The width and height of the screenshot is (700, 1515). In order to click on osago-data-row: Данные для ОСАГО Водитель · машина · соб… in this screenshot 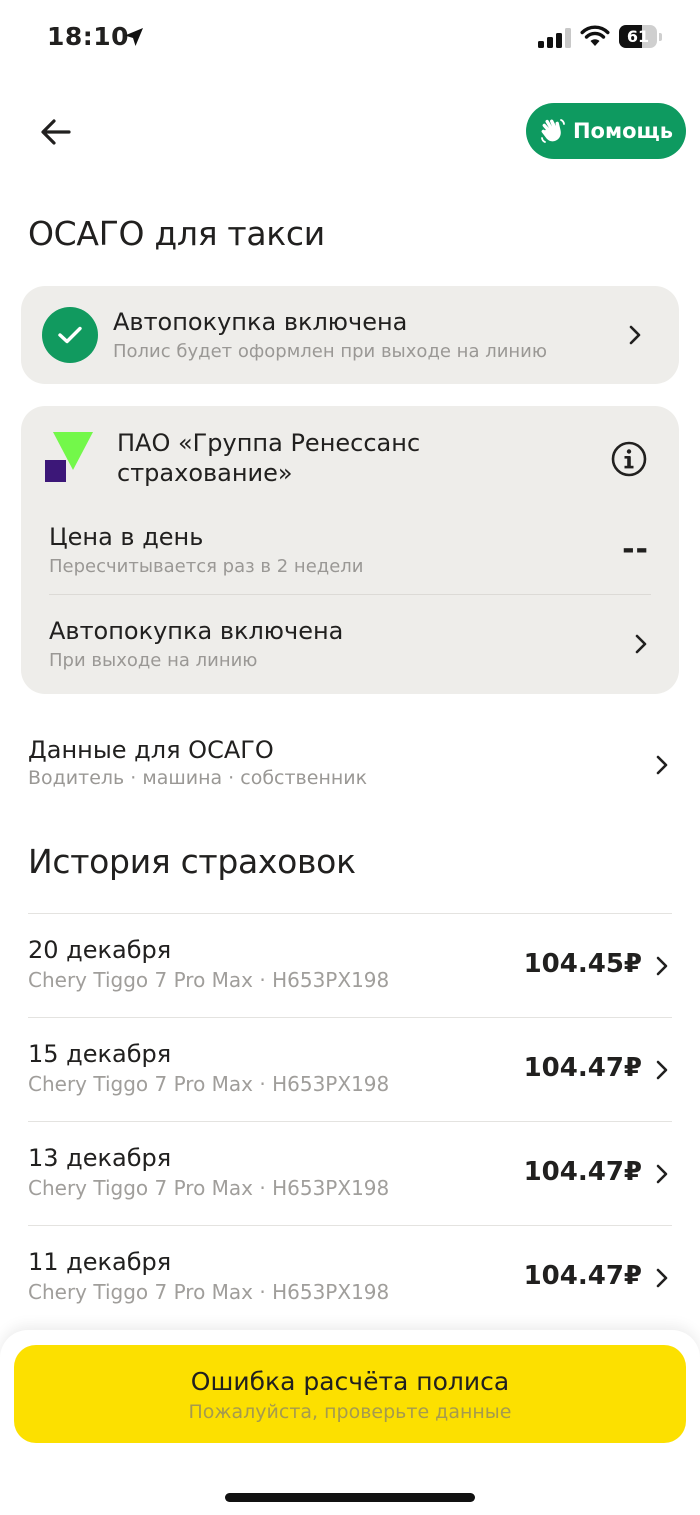, I will do `click(350, 766)`.